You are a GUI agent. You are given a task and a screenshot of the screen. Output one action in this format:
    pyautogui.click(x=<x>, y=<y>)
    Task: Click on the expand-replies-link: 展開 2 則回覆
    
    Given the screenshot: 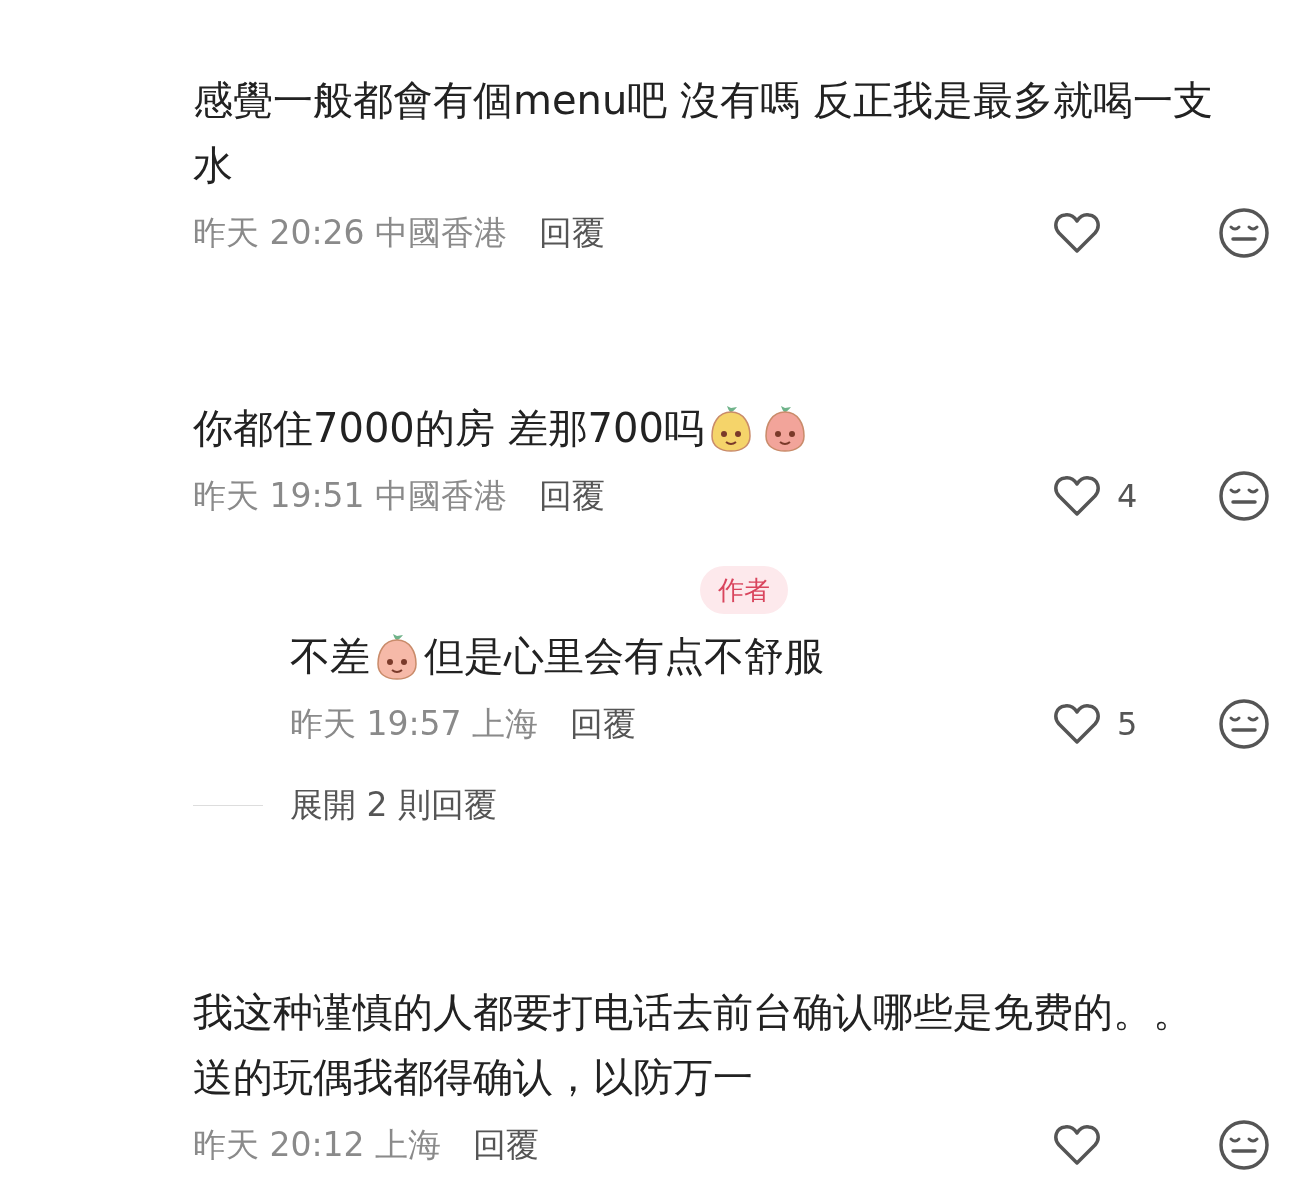 What is the action you would take?
    pyautogui.click(x=393, y=805)
    